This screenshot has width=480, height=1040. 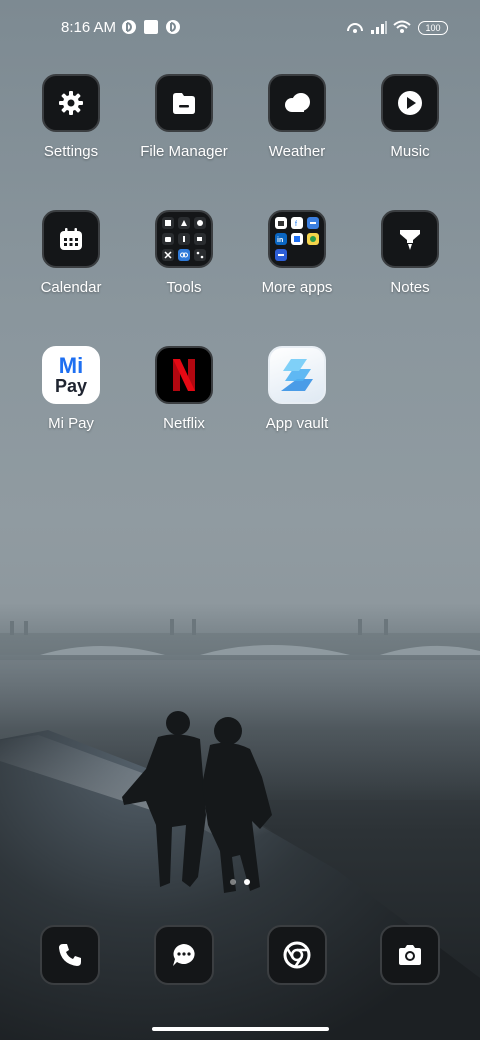 I want to click on netflix-logo, so click(x=184, y=375).